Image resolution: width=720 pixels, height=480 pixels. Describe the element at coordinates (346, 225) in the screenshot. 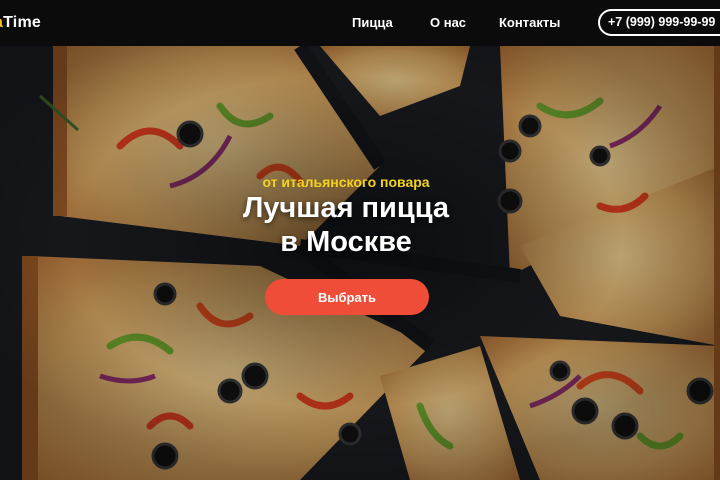

I see `hero-title: Лучшая пицца в Москве` at that location.